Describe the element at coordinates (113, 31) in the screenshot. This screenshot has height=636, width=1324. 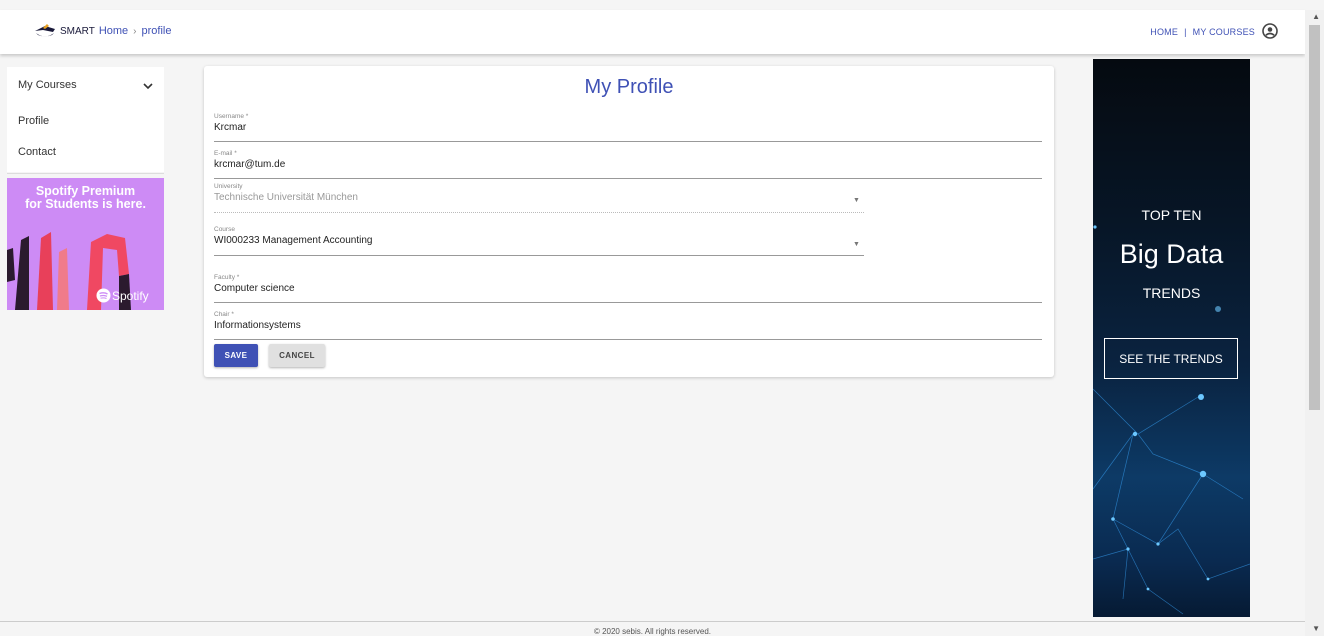
I see `breadcrumb-home: Home` at that location.